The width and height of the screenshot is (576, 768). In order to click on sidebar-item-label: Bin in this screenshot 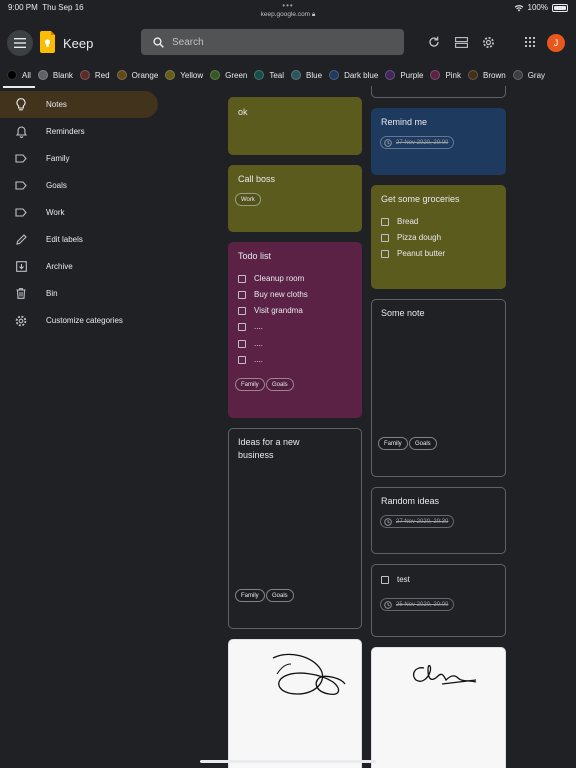, I will do `click(52, 293)`.